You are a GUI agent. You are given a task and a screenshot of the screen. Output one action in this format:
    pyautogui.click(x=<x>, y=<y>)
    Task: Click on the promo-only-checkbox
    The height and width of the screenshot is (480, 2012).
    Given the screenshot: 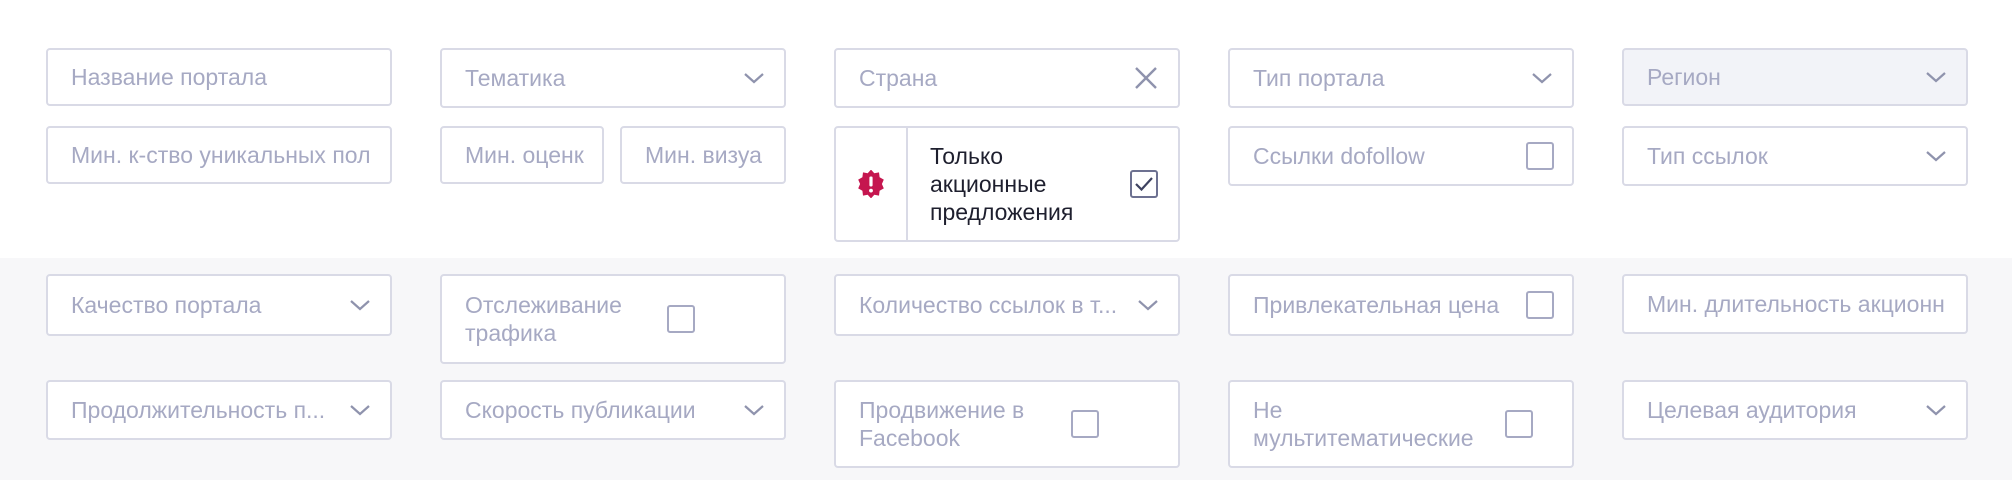 What is the action you would take?
    pyautogui.click(x=1144, y=184)
    